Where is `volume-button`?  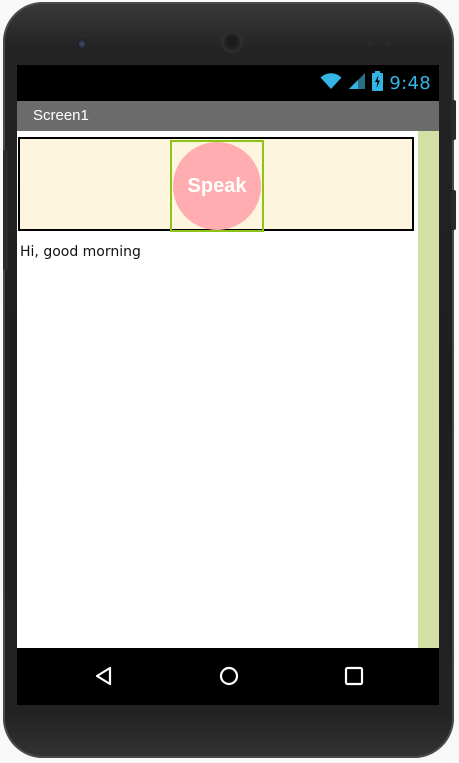
volume-button is located at coordinates (5, 210).